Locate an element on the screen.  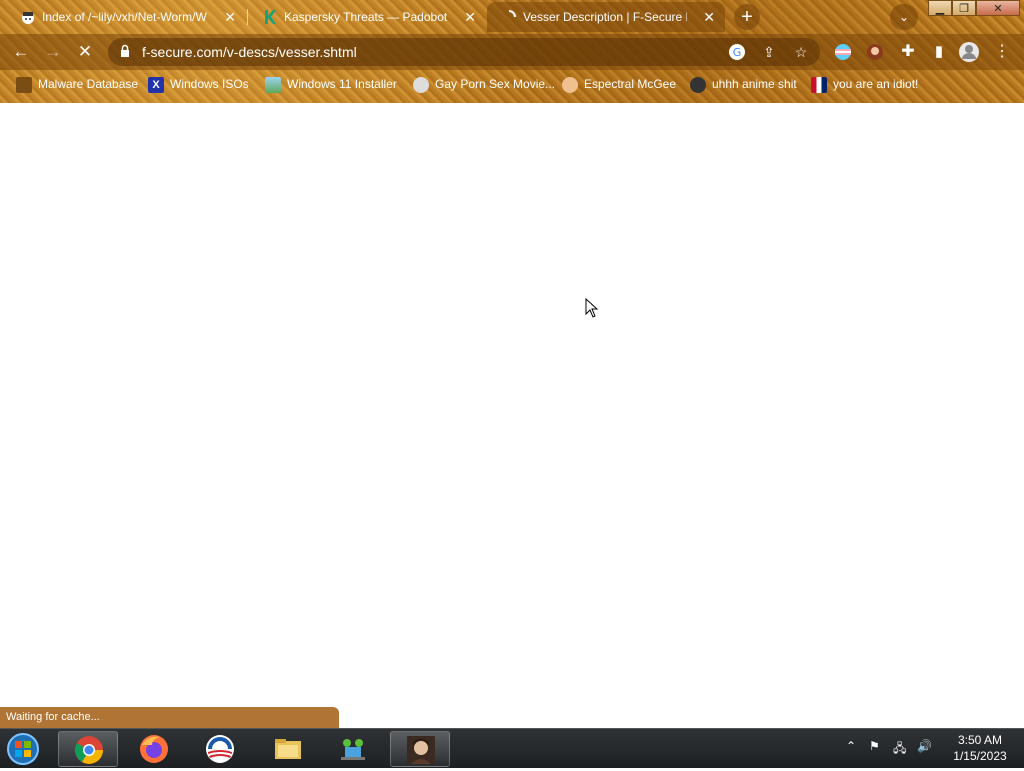
bookmark-label: you are an idiot! is located at coordinates (876, 84).